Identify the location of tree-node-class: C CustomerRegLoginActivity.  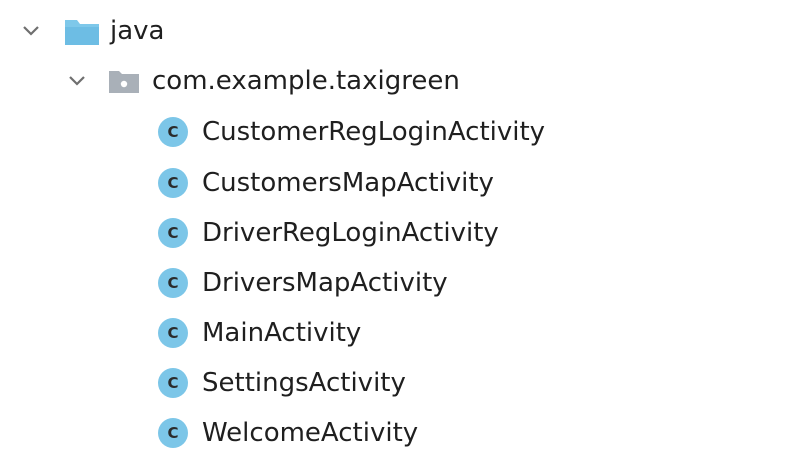
(350, 132).